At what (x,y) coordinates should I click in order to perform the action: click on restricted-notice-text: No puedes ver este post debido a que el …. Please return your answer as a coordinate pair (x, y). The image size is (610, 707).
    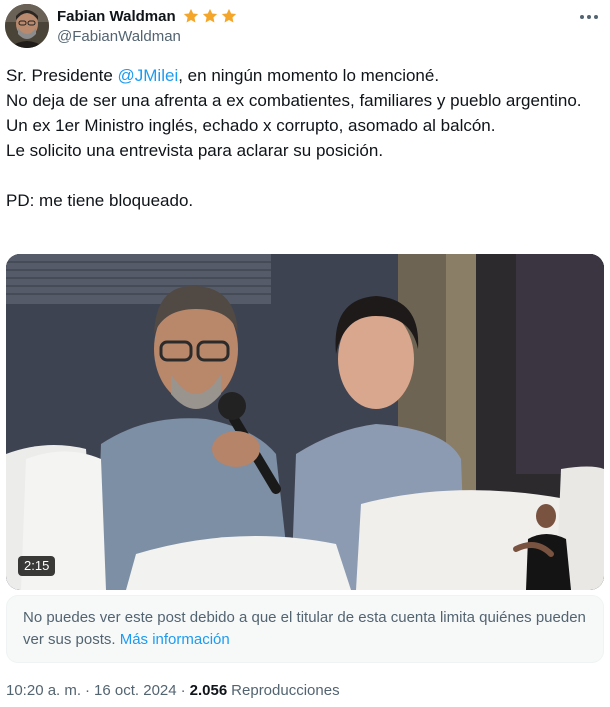
    Looking at the image, I should click on (304, 628).